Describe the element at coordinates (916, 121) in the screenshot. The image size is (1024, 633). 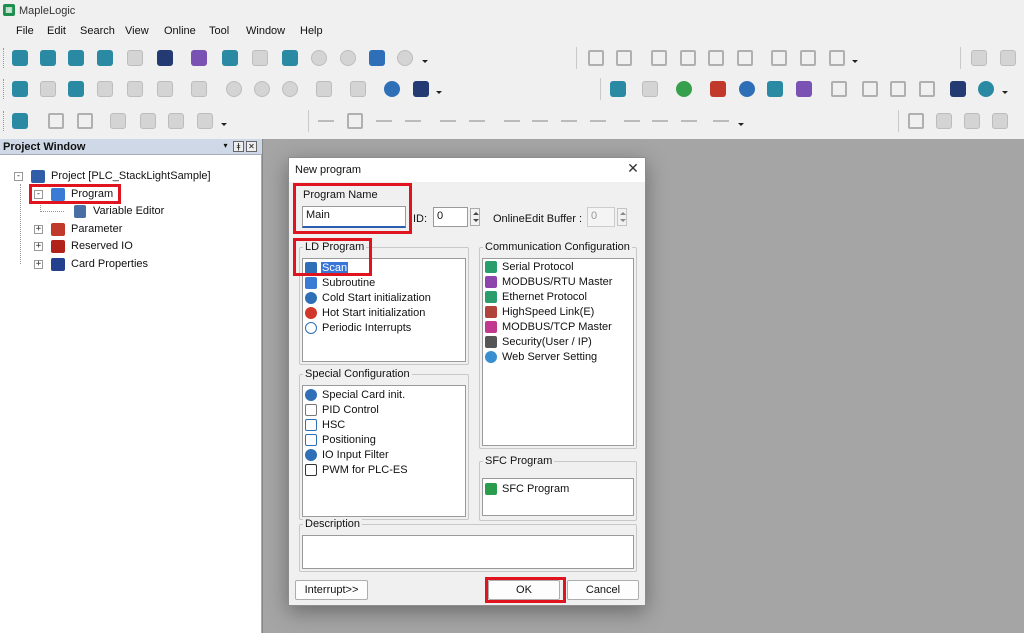
I see `play-icon` at that location.